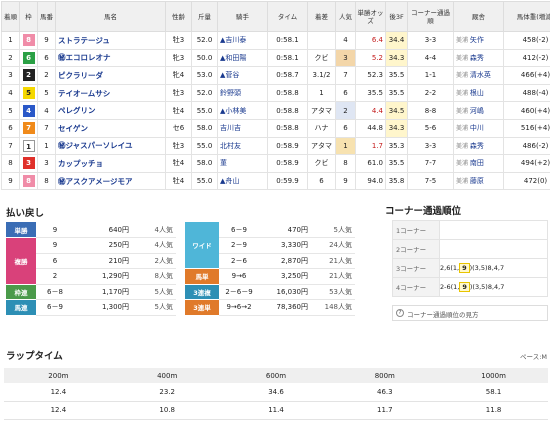 Image resolution: width=550 pixels, height=425 pixels. What do you see at coordinates (396, 93) in the screenshot?
I see `last-3f: 35.5` at bounding box center [396, 93].